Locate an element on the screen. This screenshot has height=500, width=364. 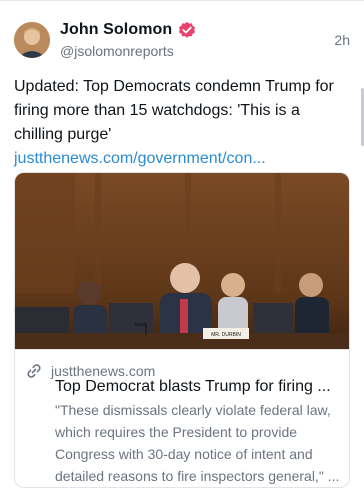
post-header: John Solomon @jsolomonreports 2h is located at coordinates (182, 42).